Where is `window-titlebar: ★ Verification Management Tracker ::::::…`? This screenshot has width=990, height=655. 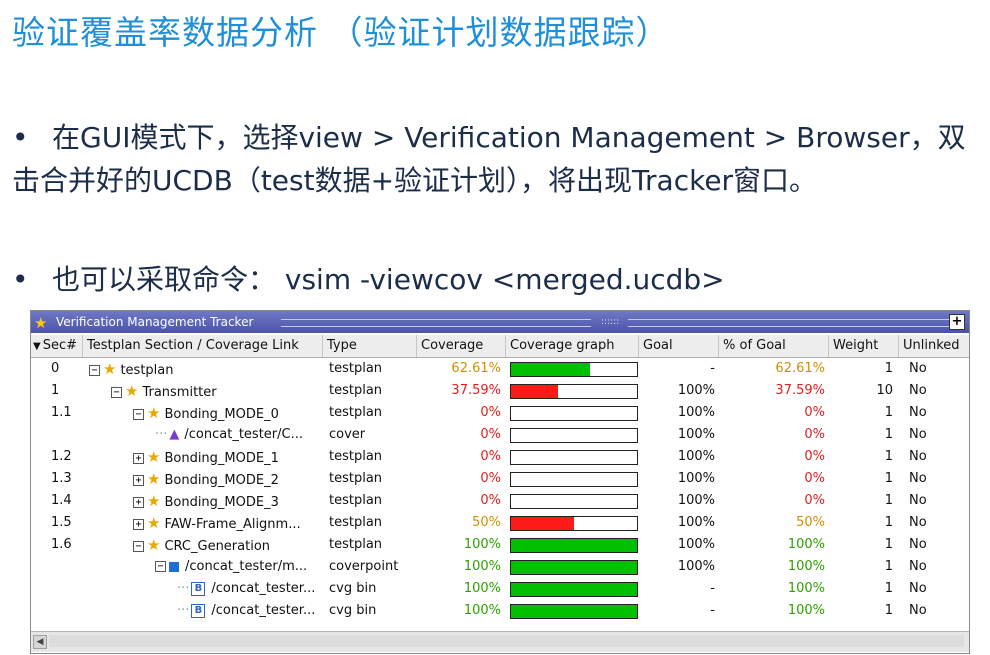 window-titlebar: ★ Verification Management Tracker ::::::… is located at coordinates (500, 322).